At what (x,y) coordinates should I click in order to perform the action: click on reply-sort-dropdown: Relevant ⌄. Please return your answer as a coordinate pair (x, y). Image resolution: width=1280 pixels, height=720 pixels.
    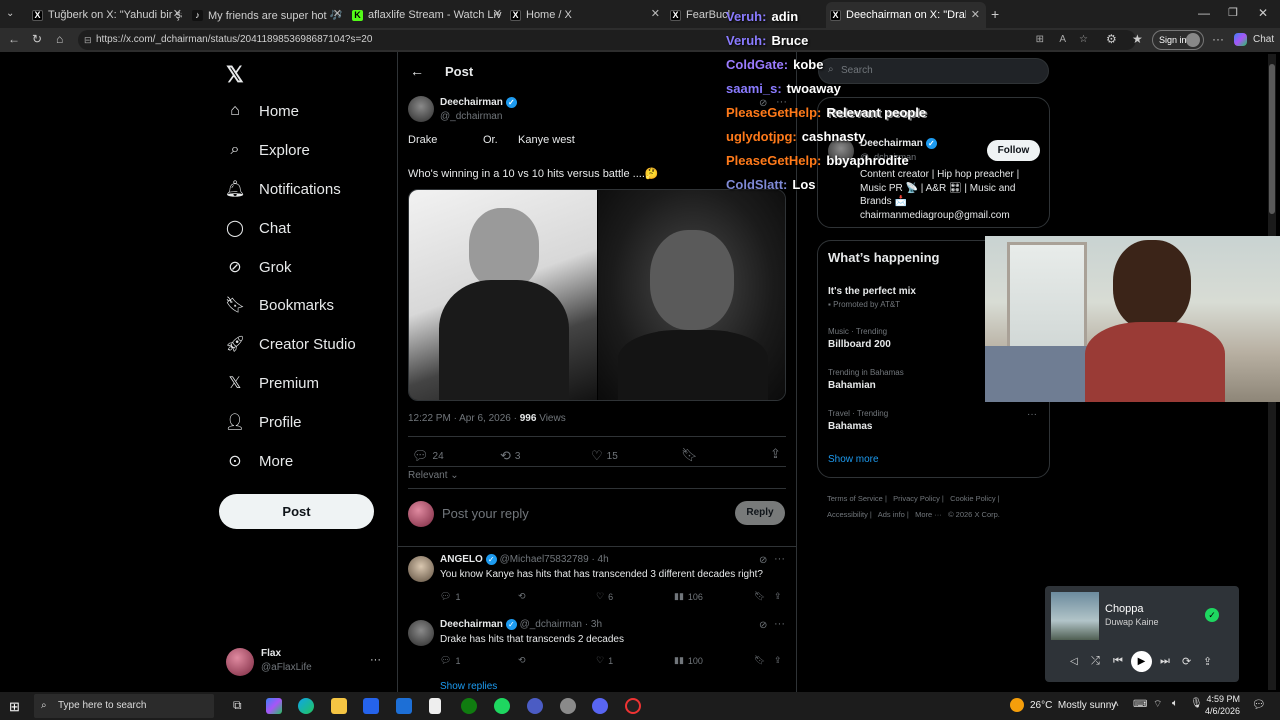
    Looking at the image, I should click on (433, 475).